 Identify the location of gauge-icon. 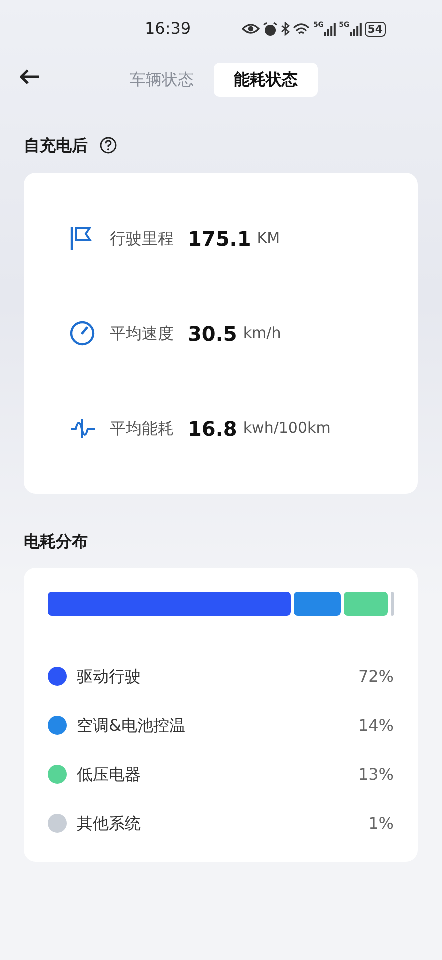
(83, 333).